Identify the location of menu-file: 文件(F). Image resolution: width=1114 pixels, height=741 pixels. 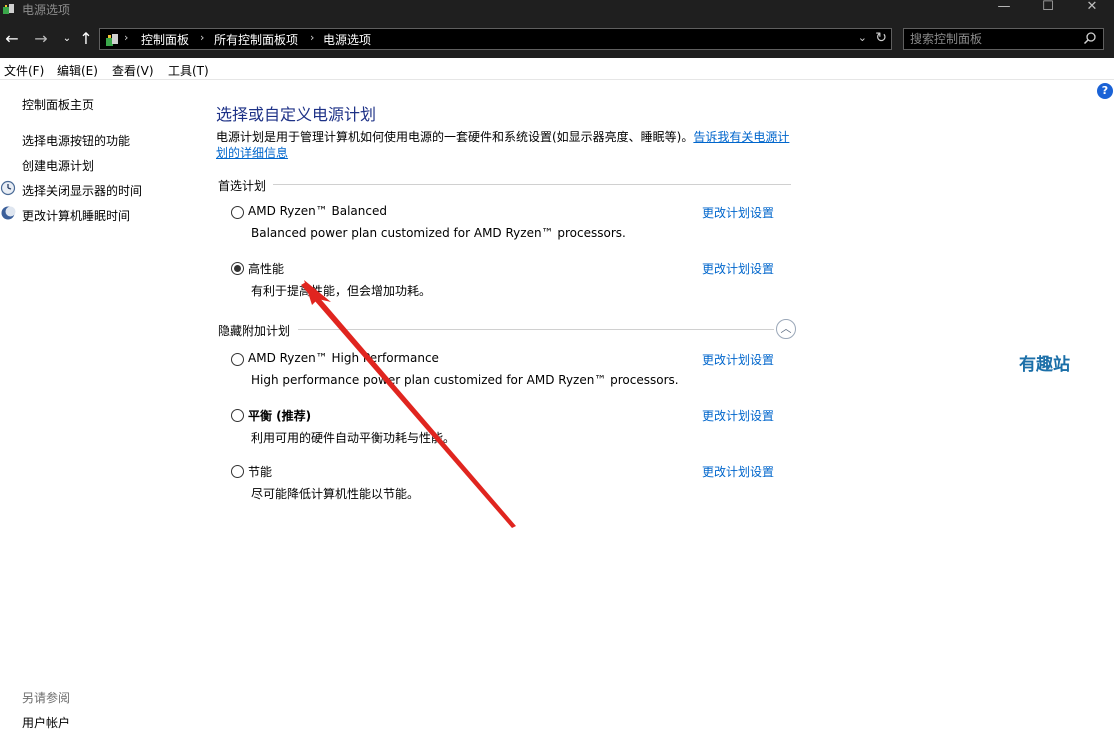
(24, 70).